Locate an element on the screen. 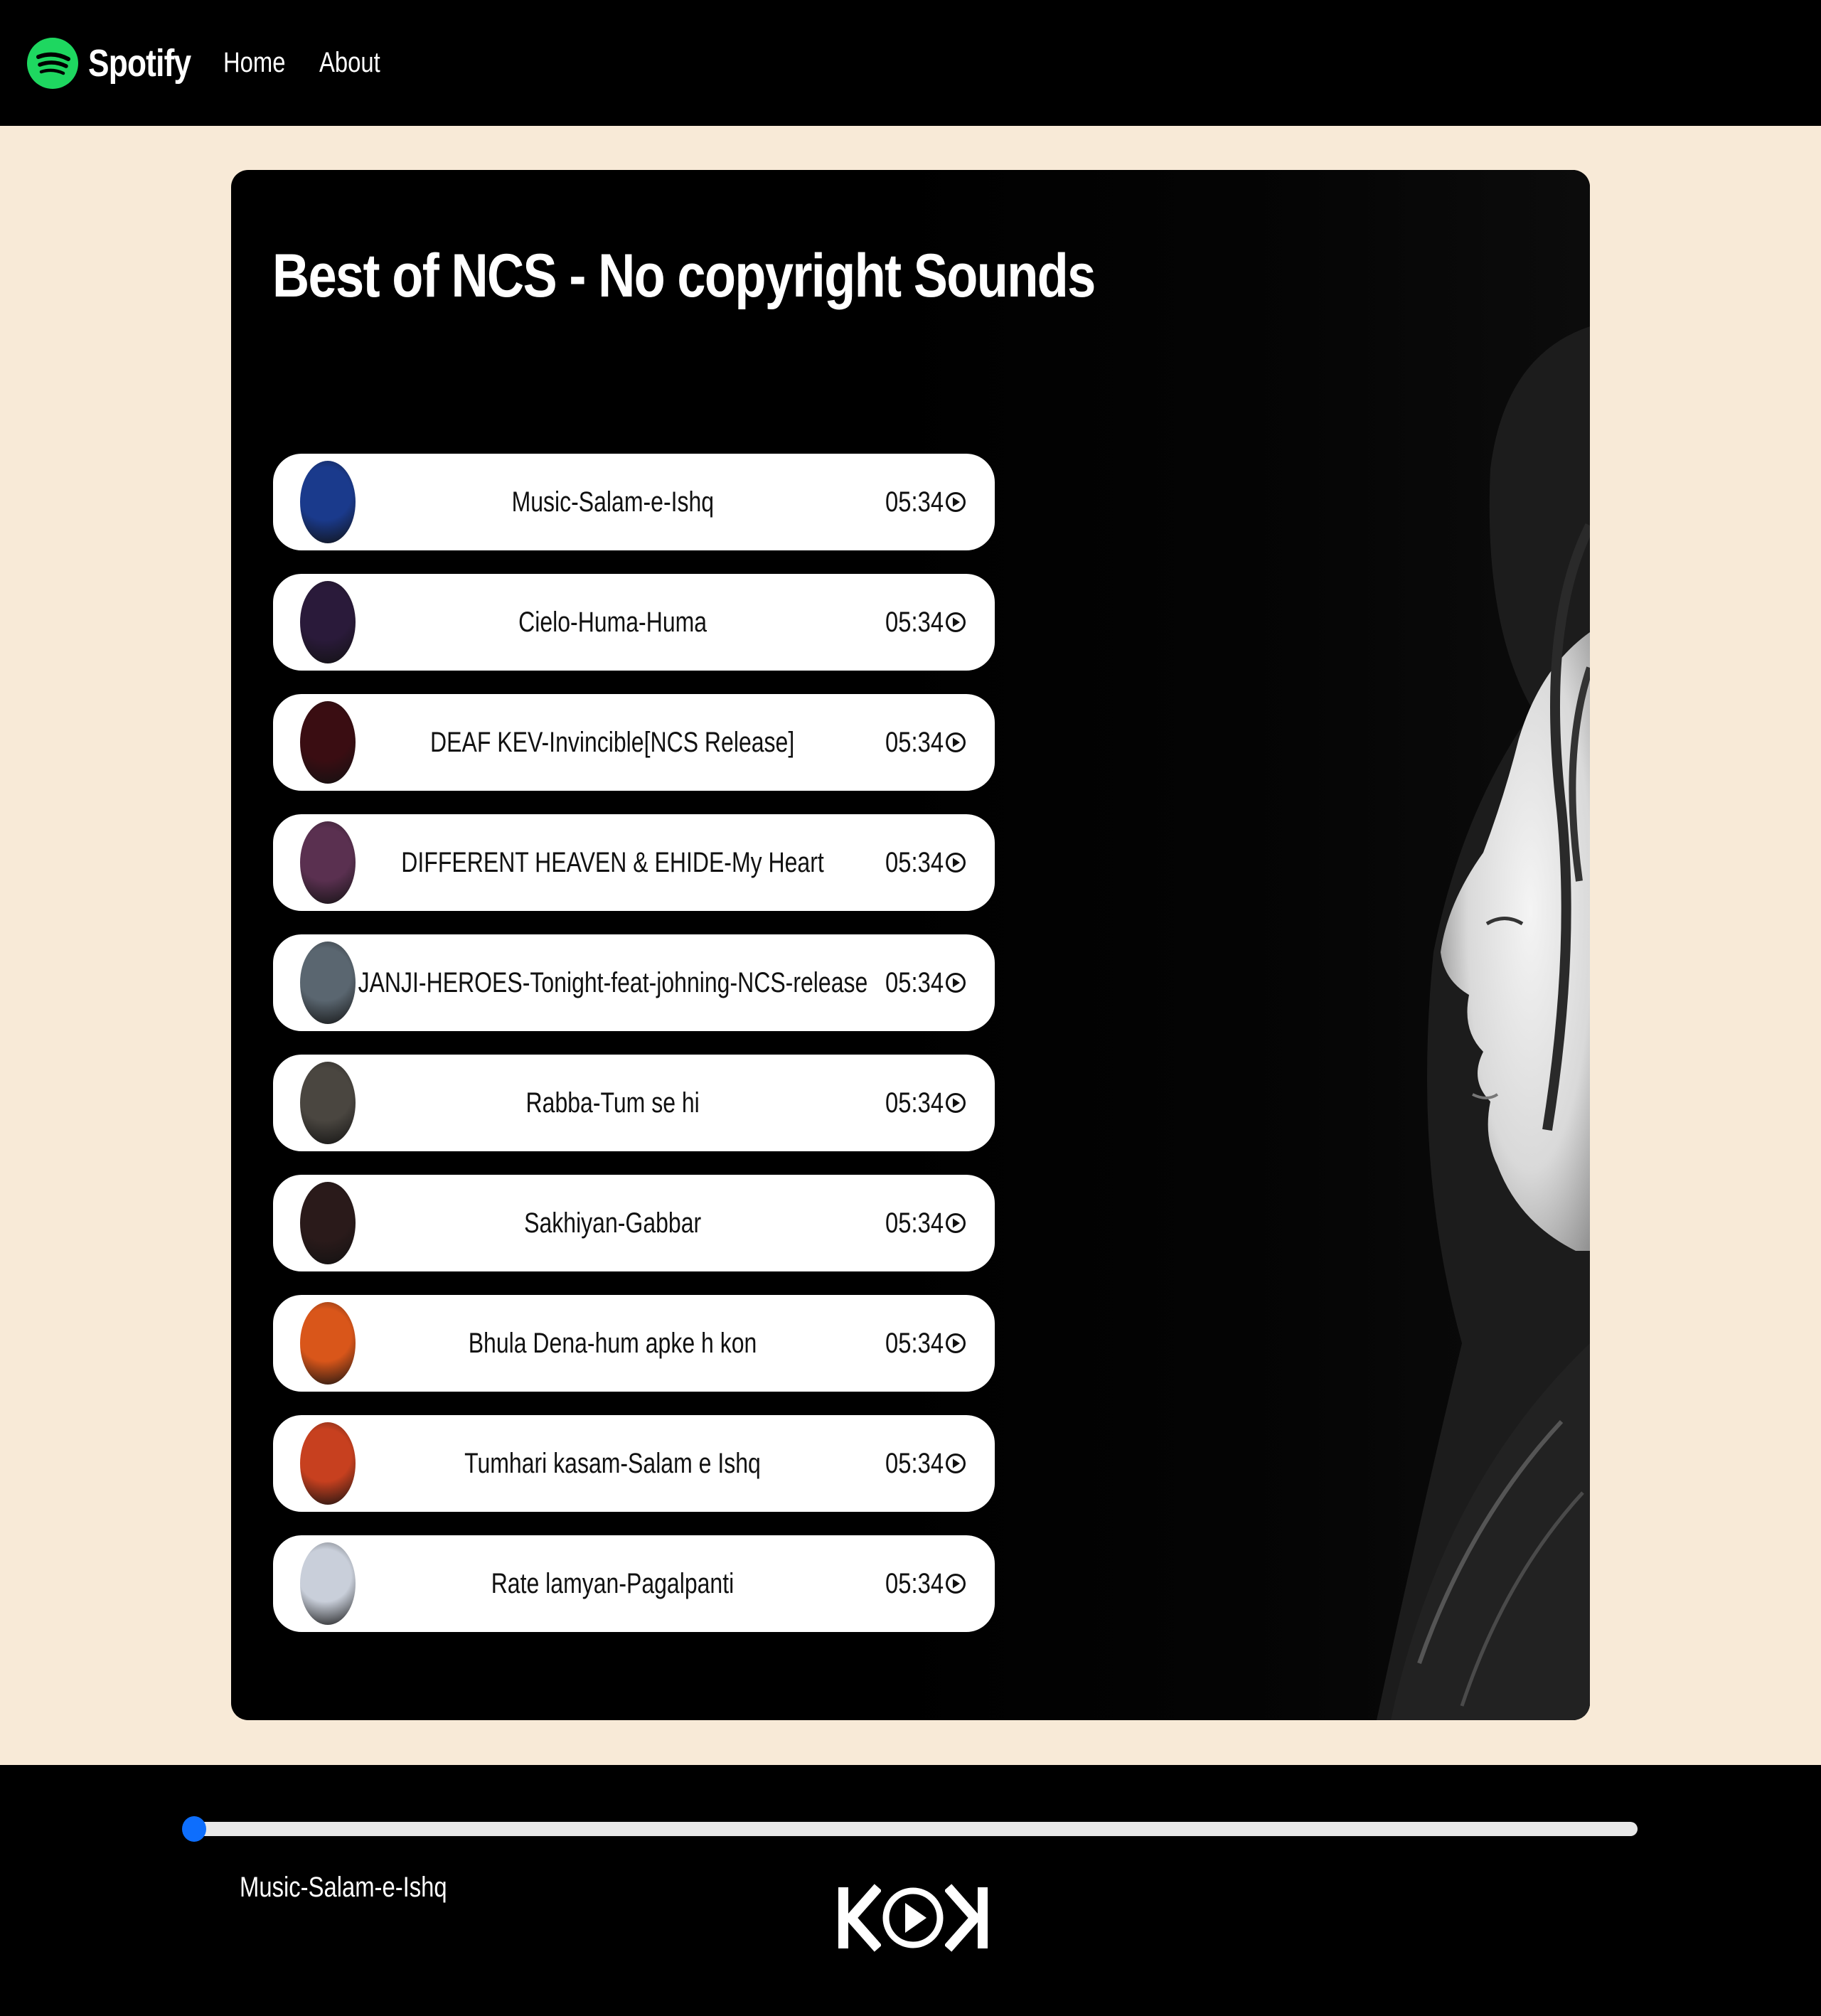 The image size is (1821, 2016). song-name: Music-Salam-e-Ishq is located at coordinates (613, 502).